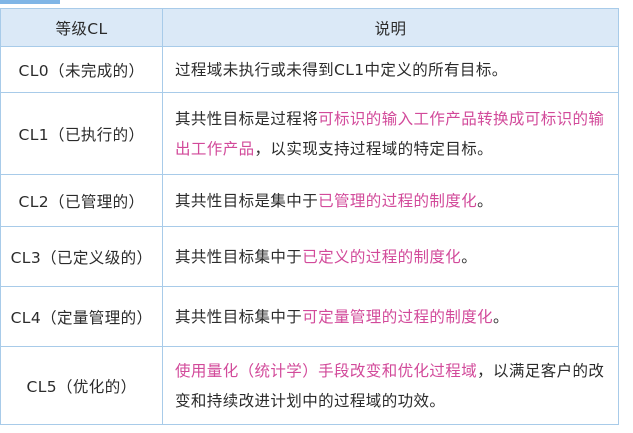  Describe the element at coordinates (398, 200) in the screenshot. I see `highlighted-text: 已管理的过程的制度化` at that location.